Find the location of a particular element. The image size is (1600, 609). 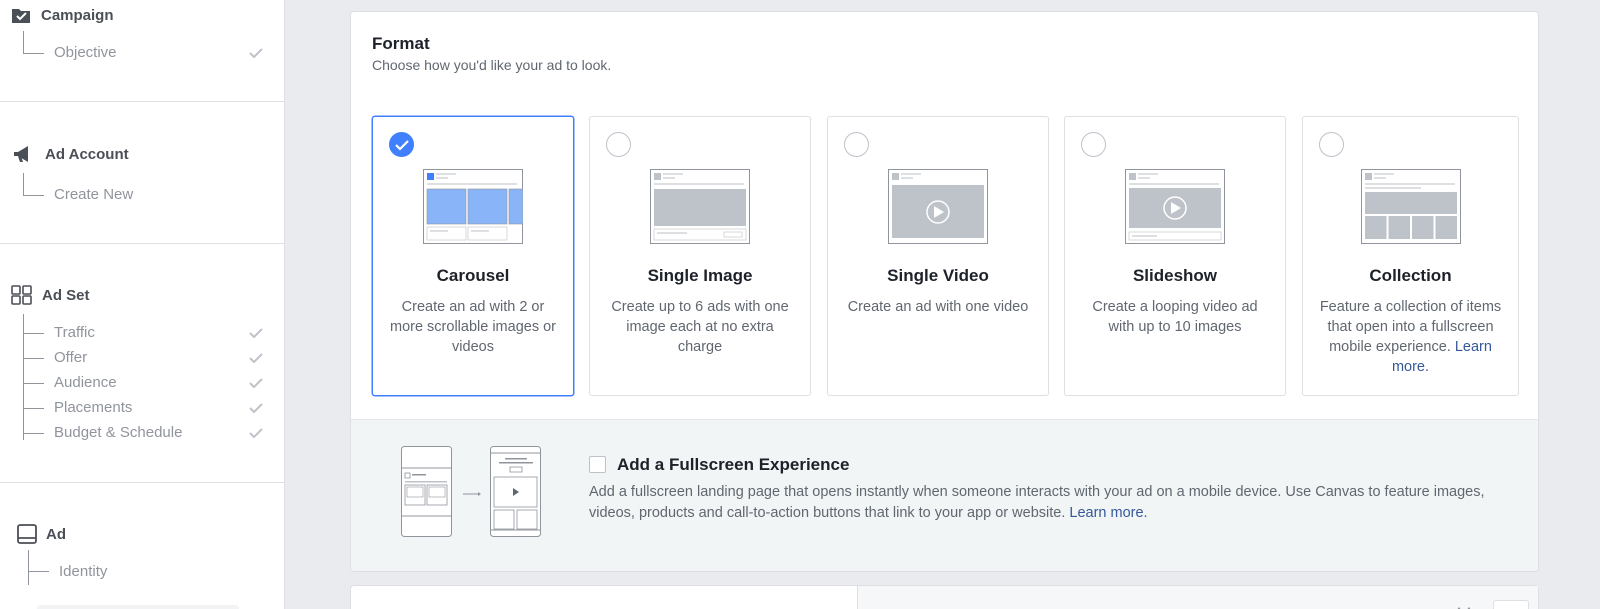

fullscreen-experience-title: Add a Fullscreen Experience is located at coordinates (733, 464).